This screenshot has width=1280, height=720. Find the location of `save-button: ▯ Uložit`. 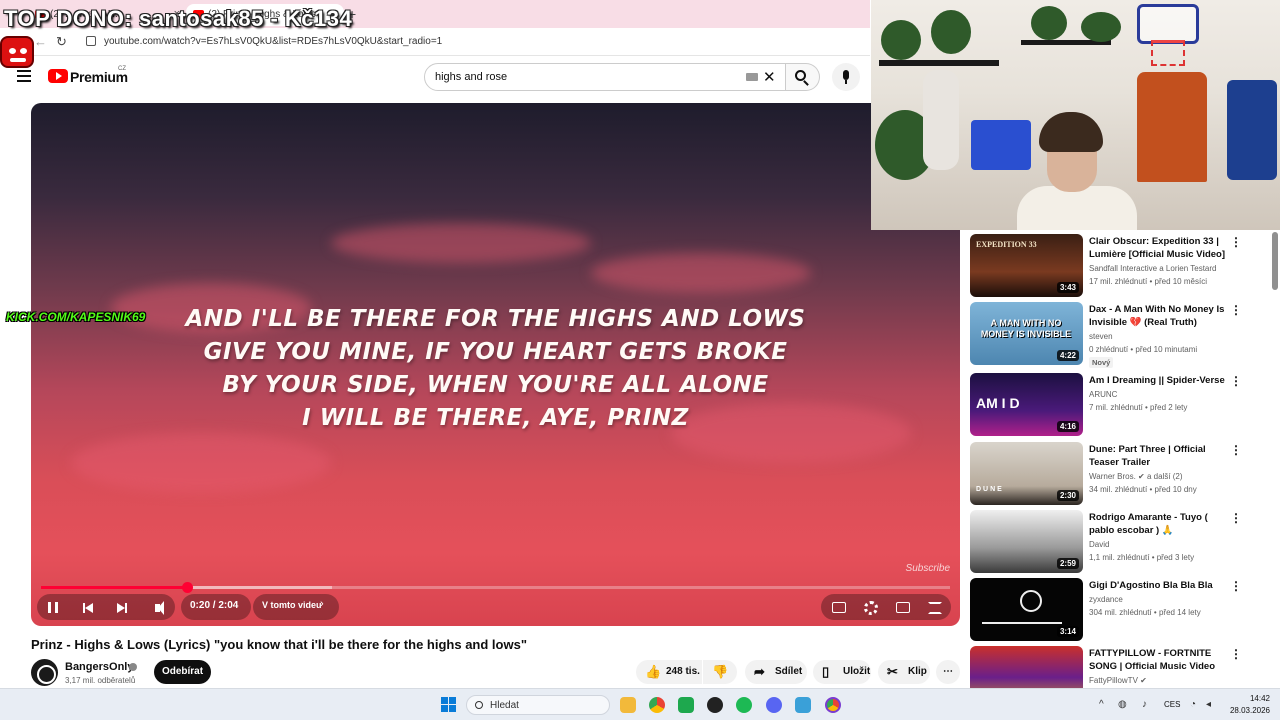

save-button: ▯ Uložit is located at coordinates (842, 672).